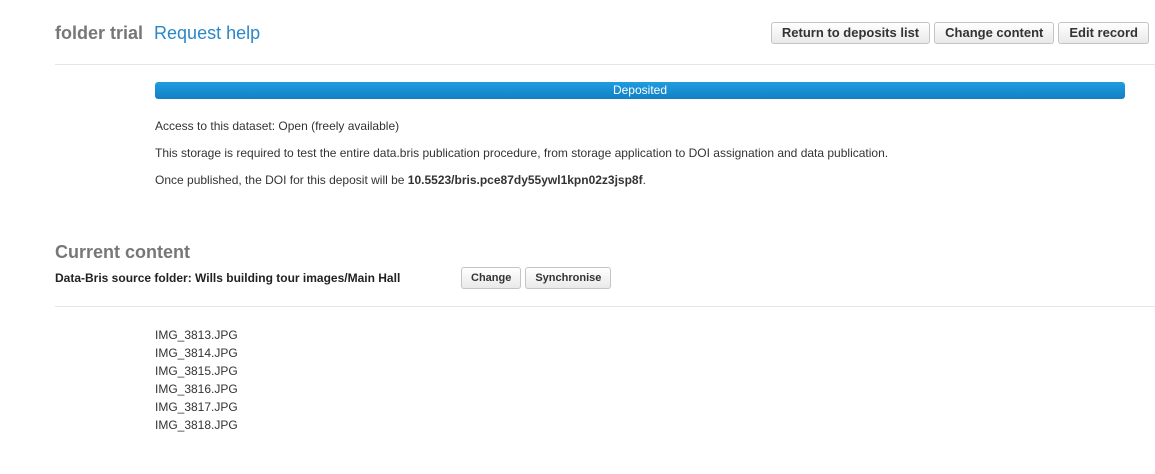 Image resolution: width=1155 pixels, height=474 pixels. Describe the element at coordinates (850, 33) in the screenshot. I see `return-to-deposits-button: Return to deposits list` at that location.